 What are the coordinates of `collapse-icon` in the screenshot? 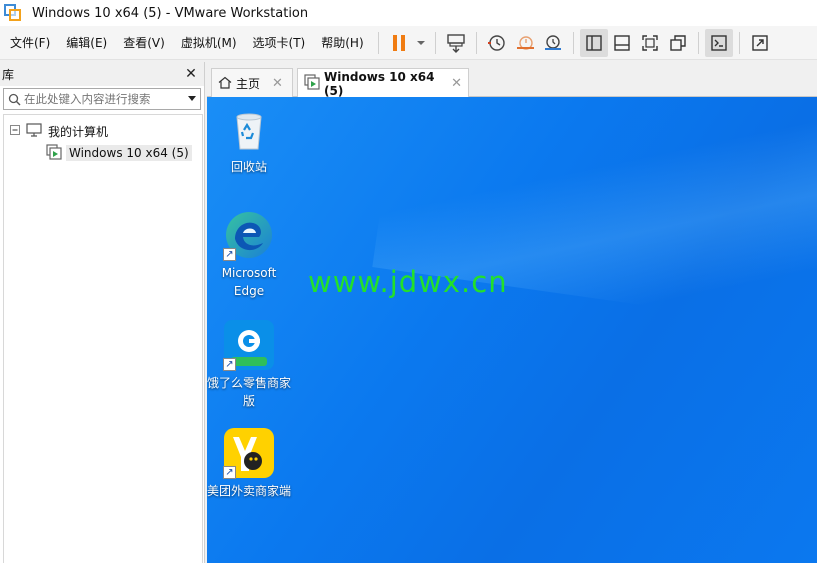 It's located at (15, 131).